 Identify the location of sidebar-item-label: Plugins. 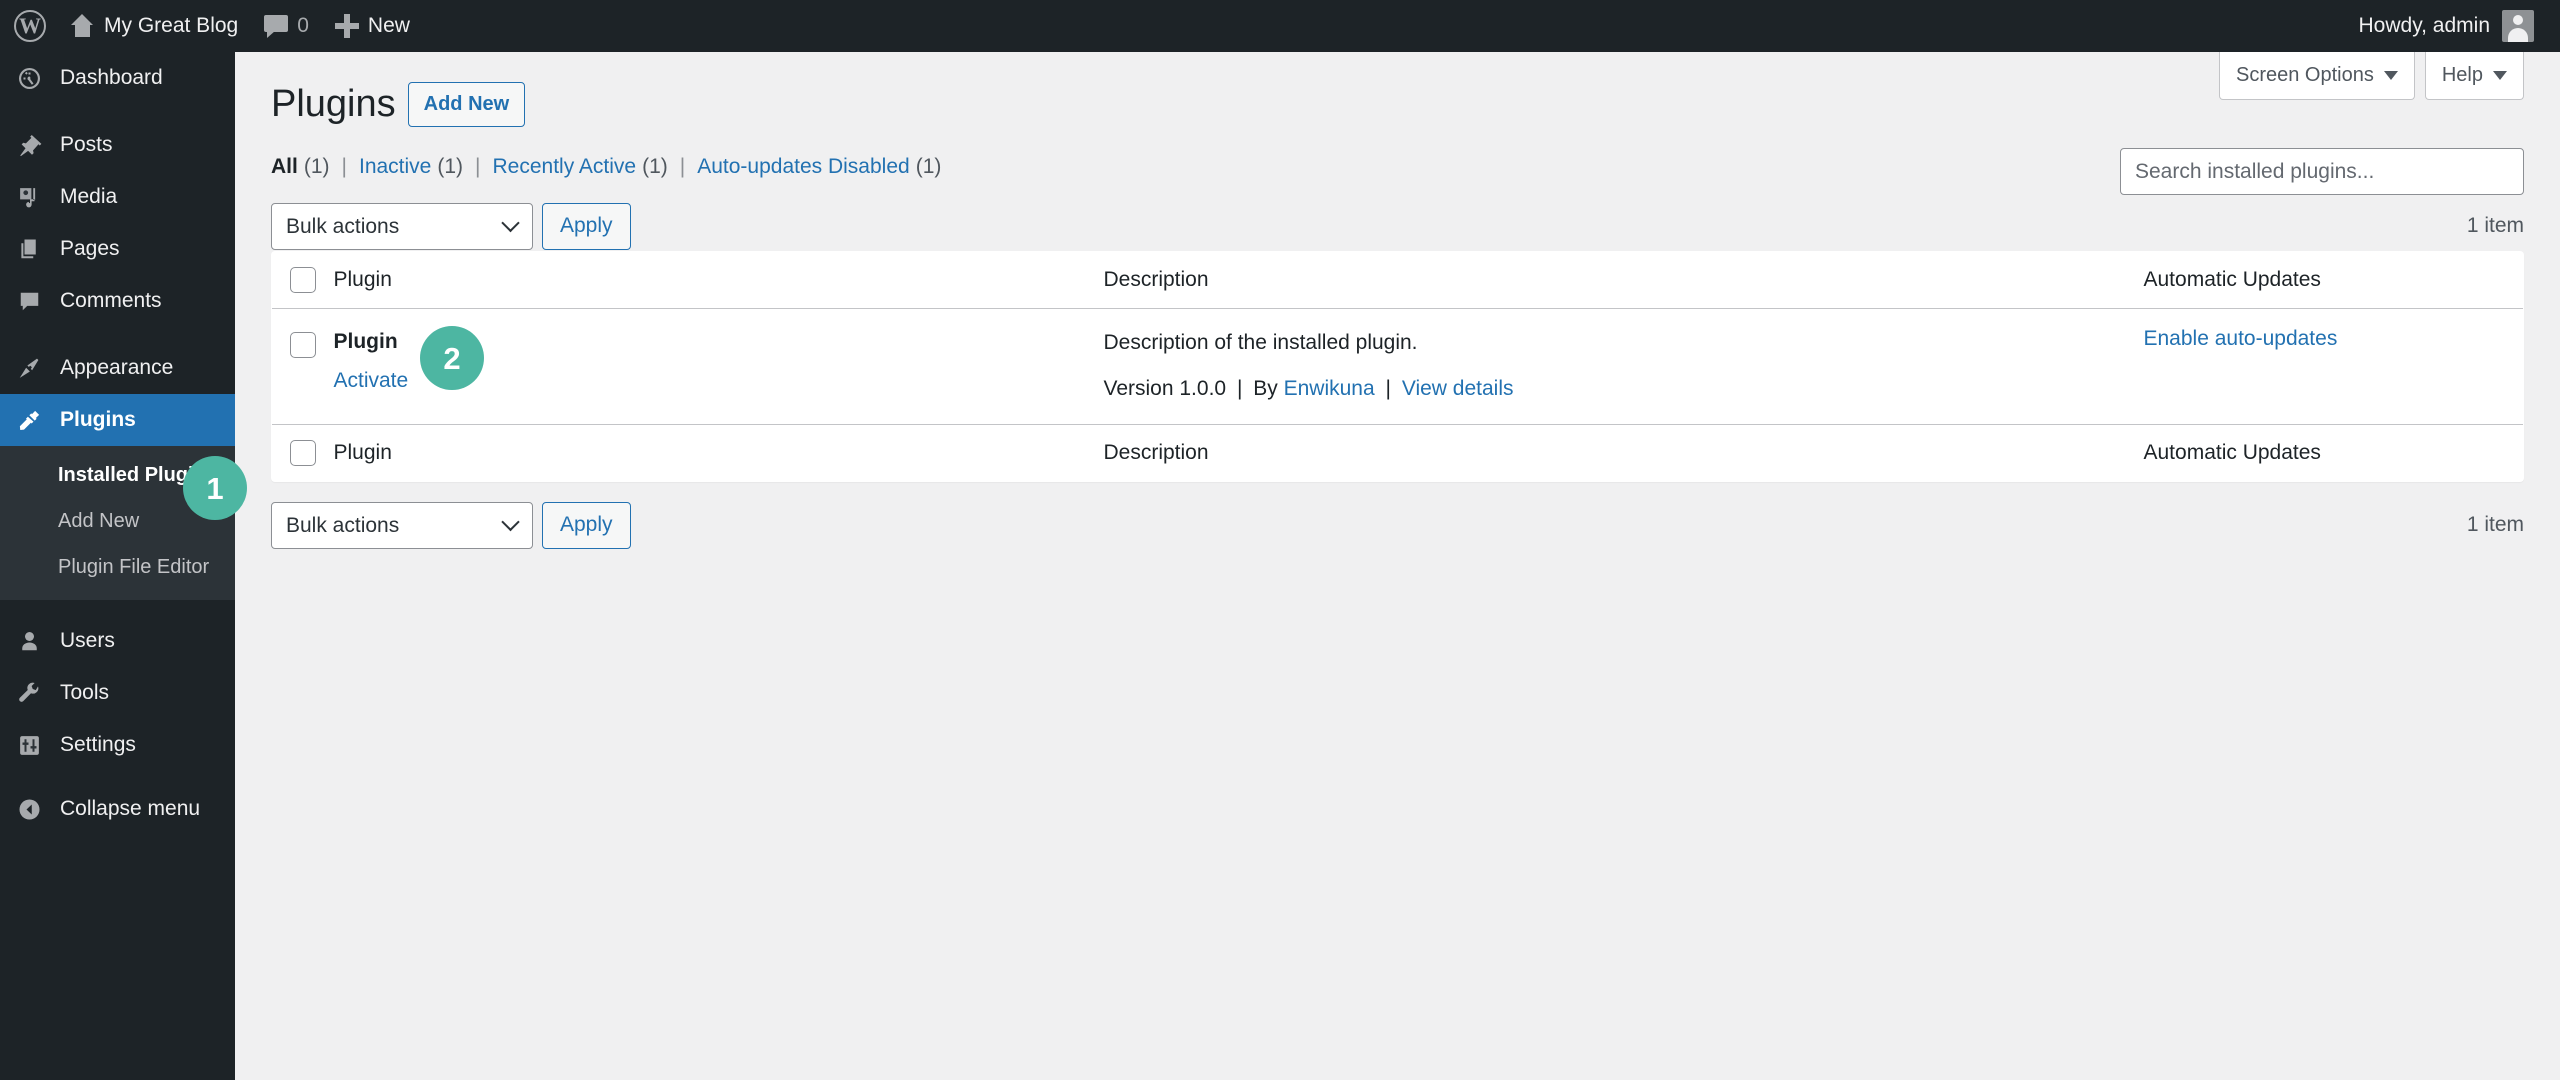
(98, 419).